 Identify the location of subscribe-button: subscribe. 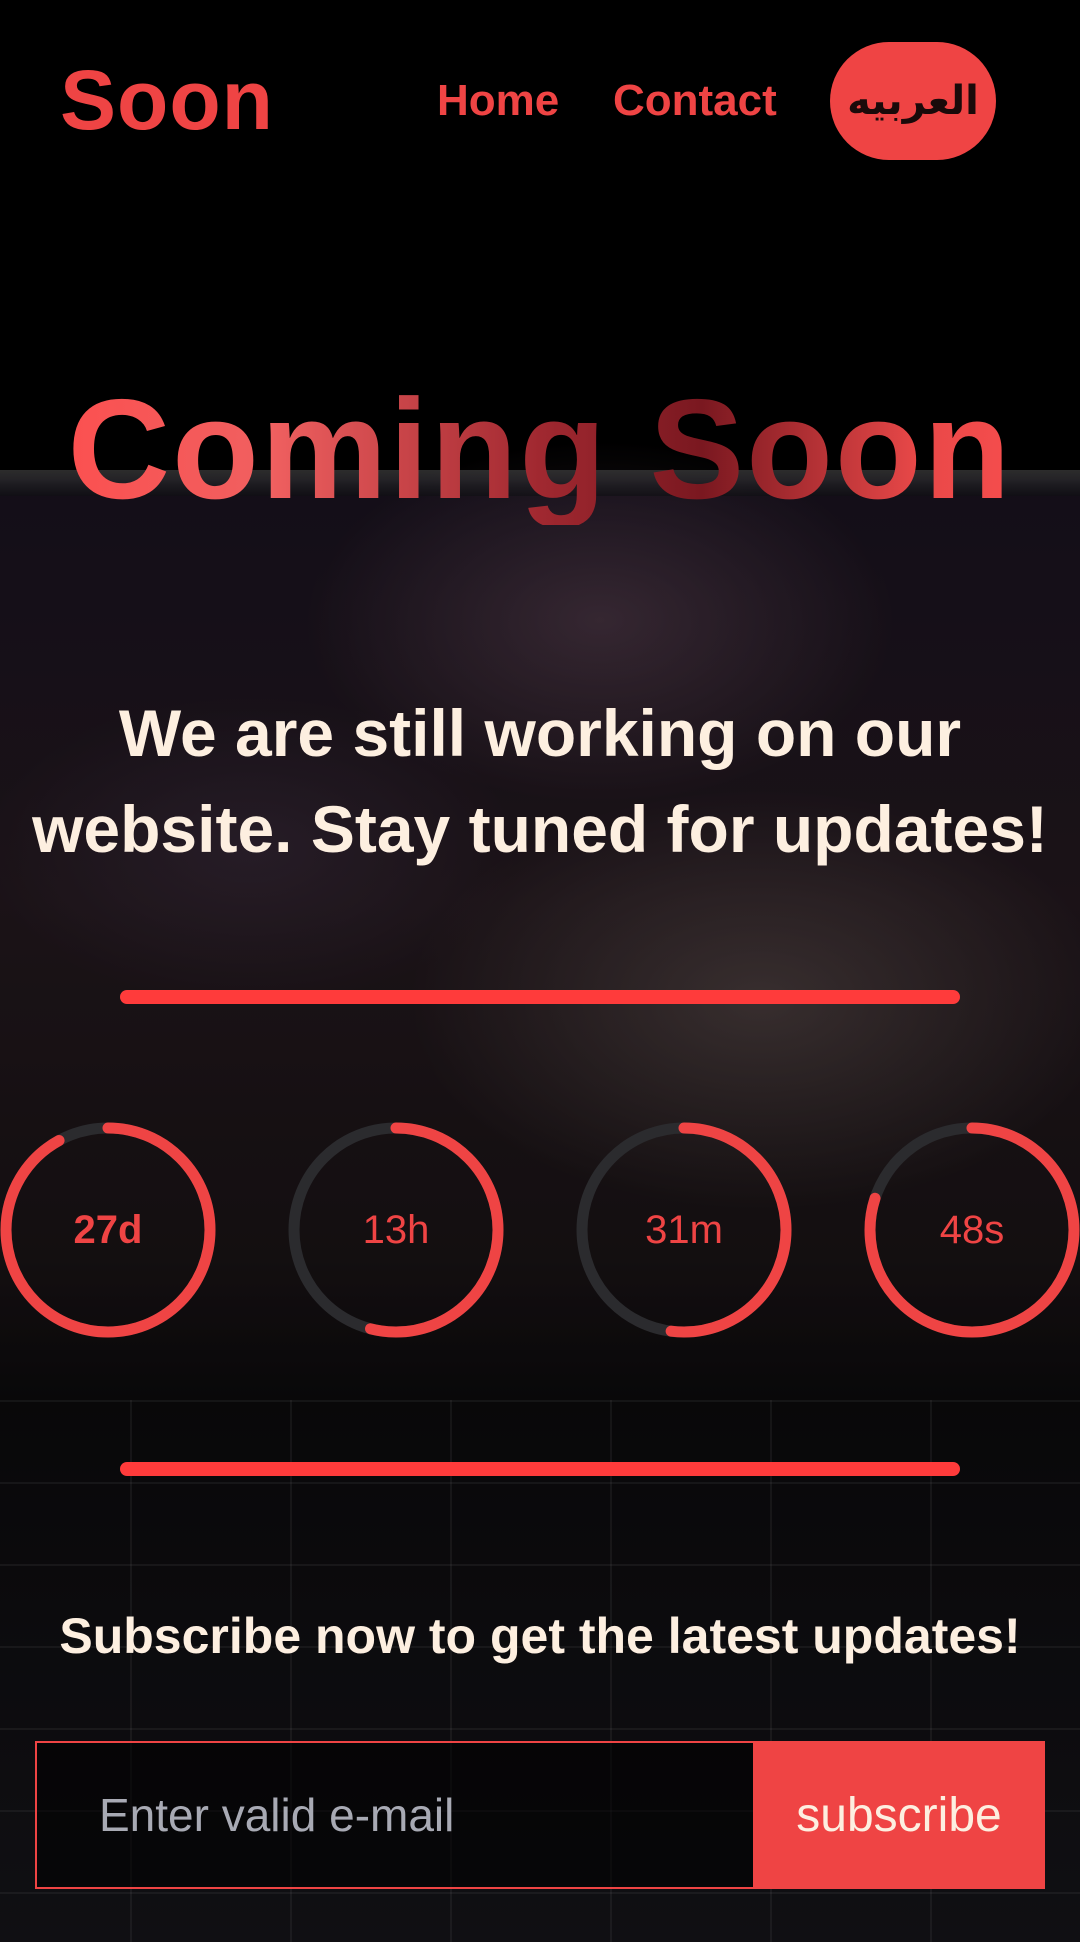
(899, 1815).